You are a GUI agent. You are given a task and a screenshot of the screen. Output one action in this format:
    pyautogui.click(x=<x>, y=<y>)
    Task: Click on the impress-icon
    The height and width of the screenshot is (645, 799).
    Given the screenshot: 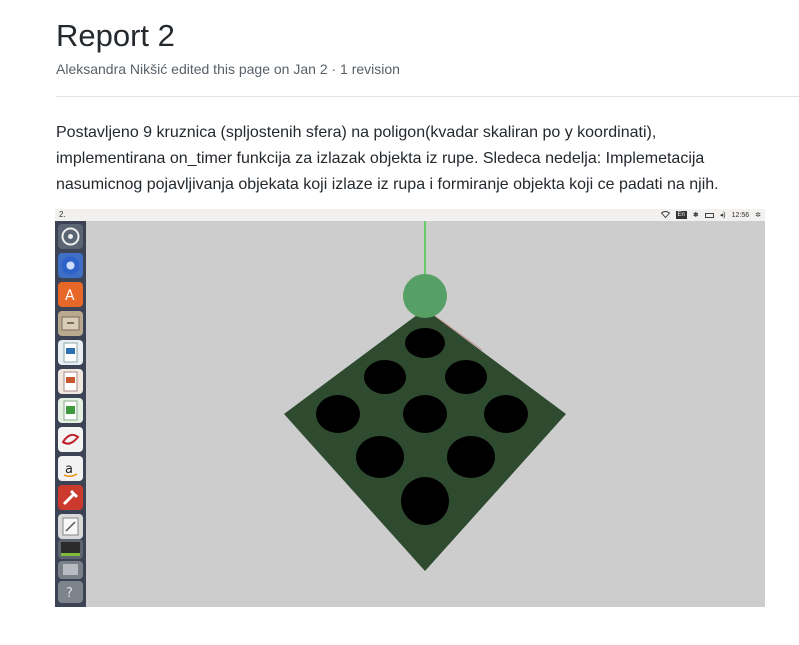 What is the action you would take?
    pyautogui.click(x=70, y=381)
    